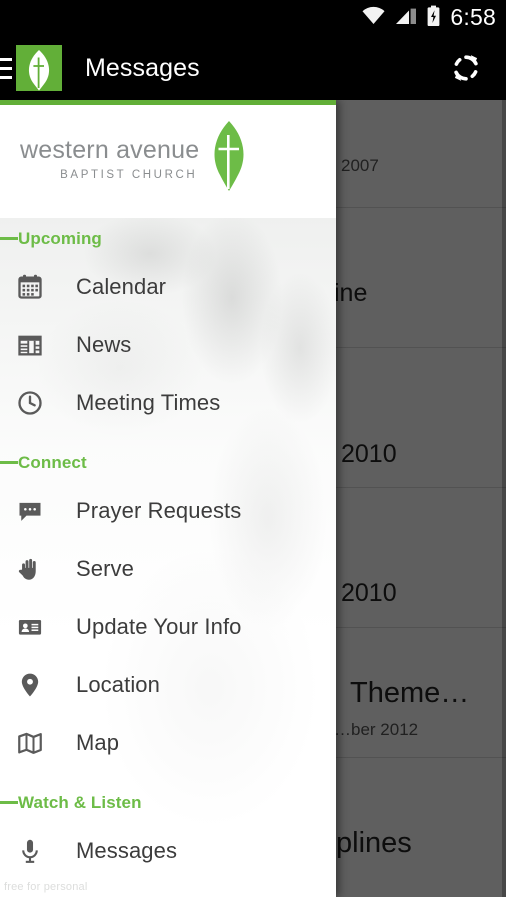 This screenshot has height=897, width=506. Describe the element at coordinates (168, 238) in the screenshot. I see `section-header-upcoming: Upcoming` at that location.